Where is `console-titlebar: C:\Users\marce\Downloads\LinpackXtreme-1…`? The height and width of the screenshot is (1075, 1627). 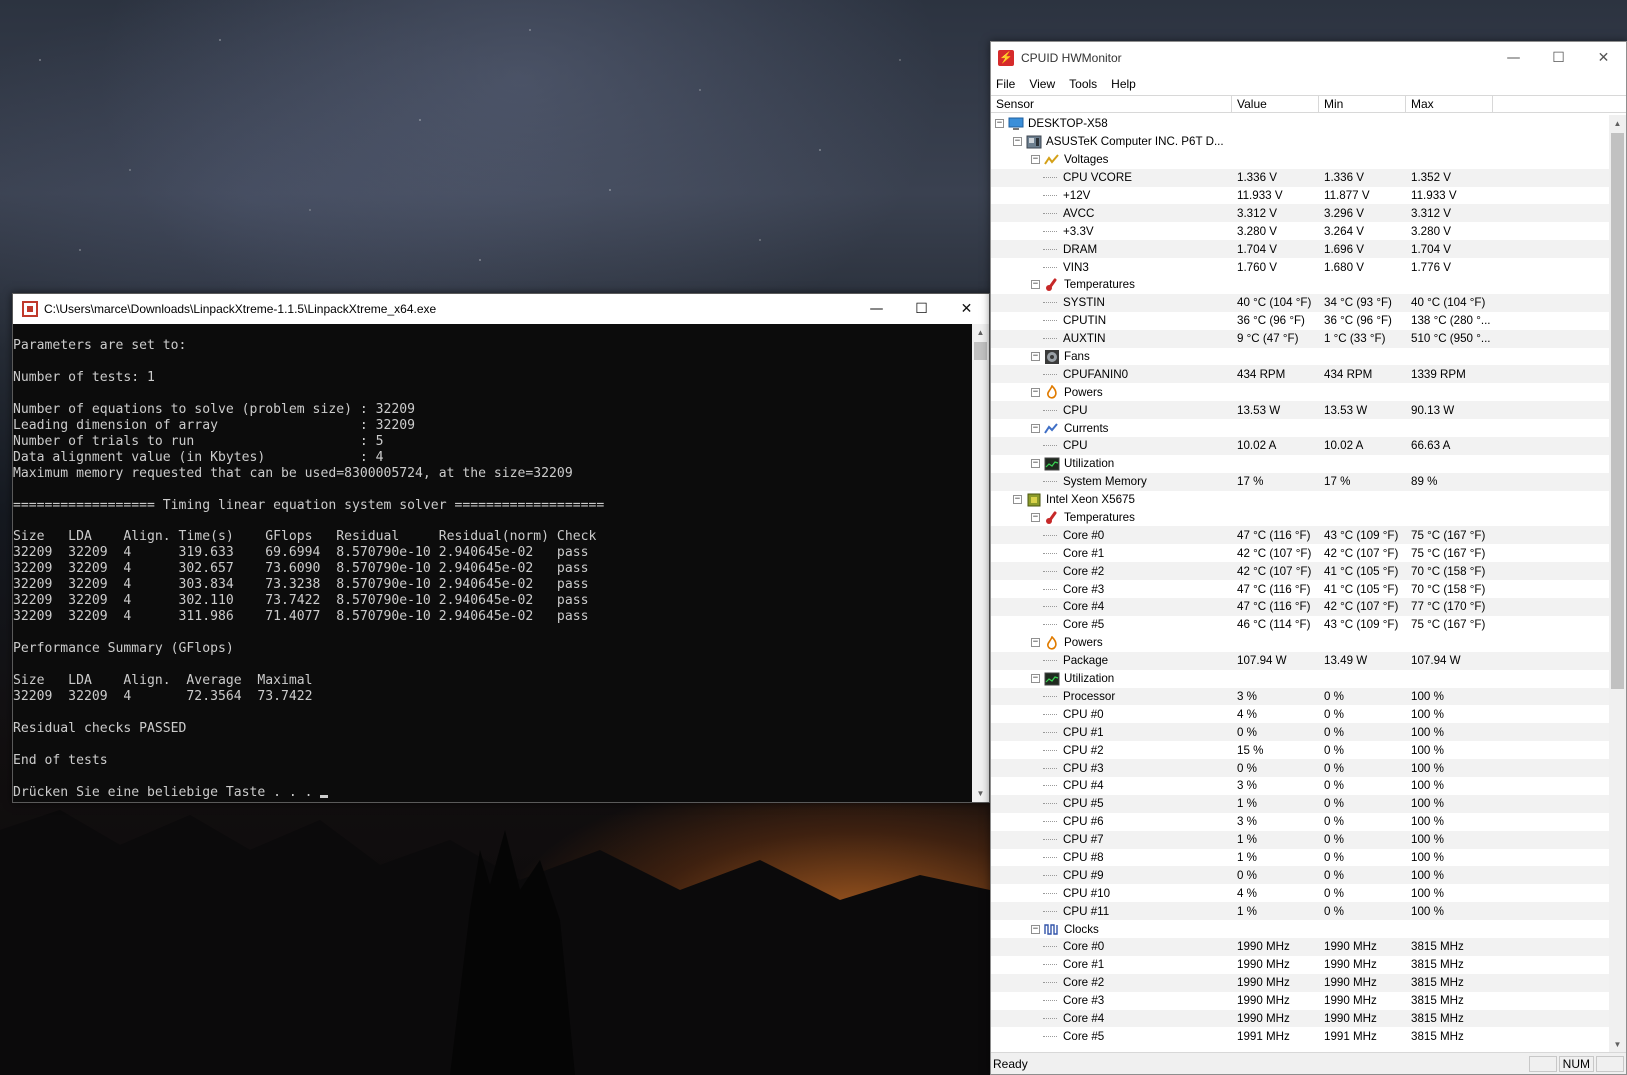
console-titlebar: C:\Users\marce\Downloads\LinpackXtreme-1… is located at coordinates (501, 309).